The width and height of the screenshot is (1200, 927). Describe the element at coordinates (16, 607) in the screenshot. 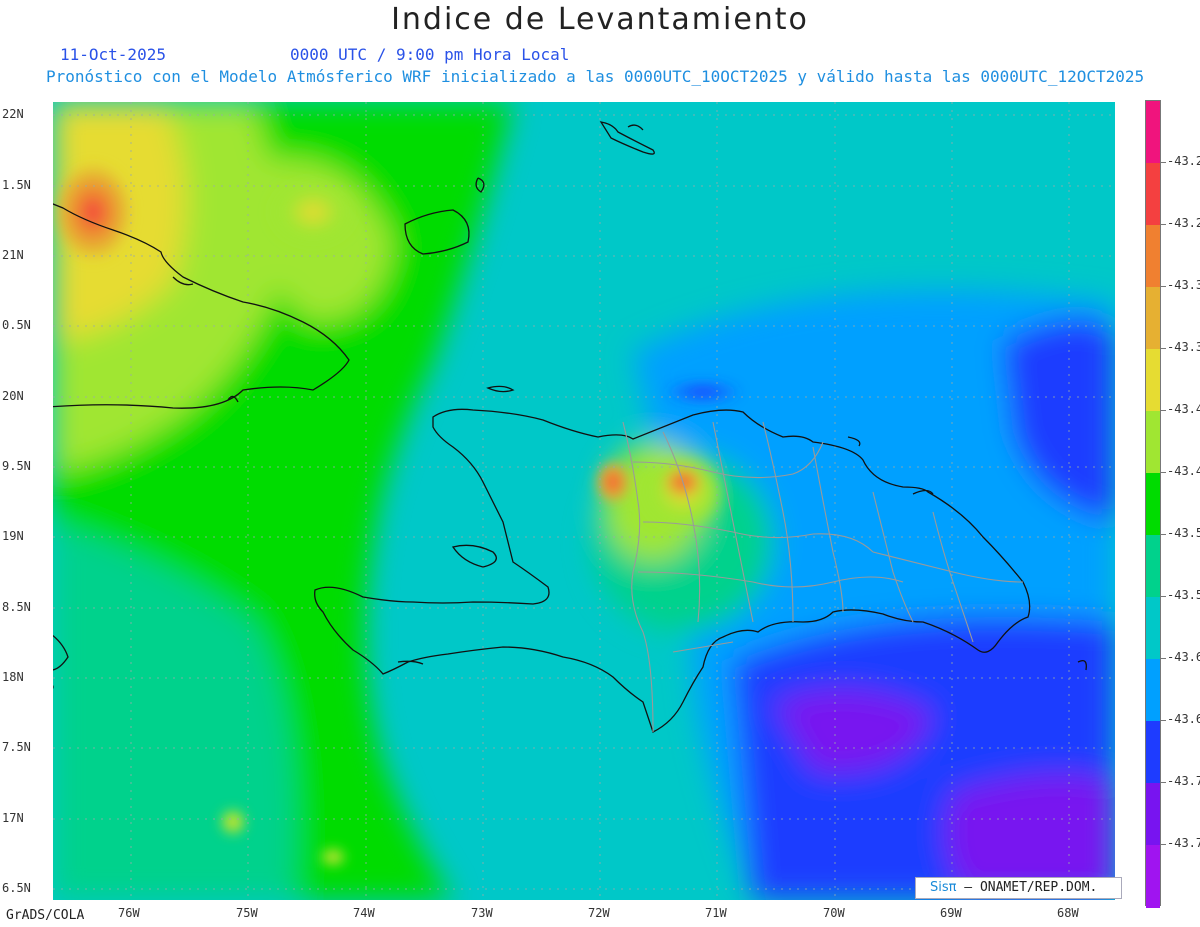

I see `lat-label: 8.5N` at that location.